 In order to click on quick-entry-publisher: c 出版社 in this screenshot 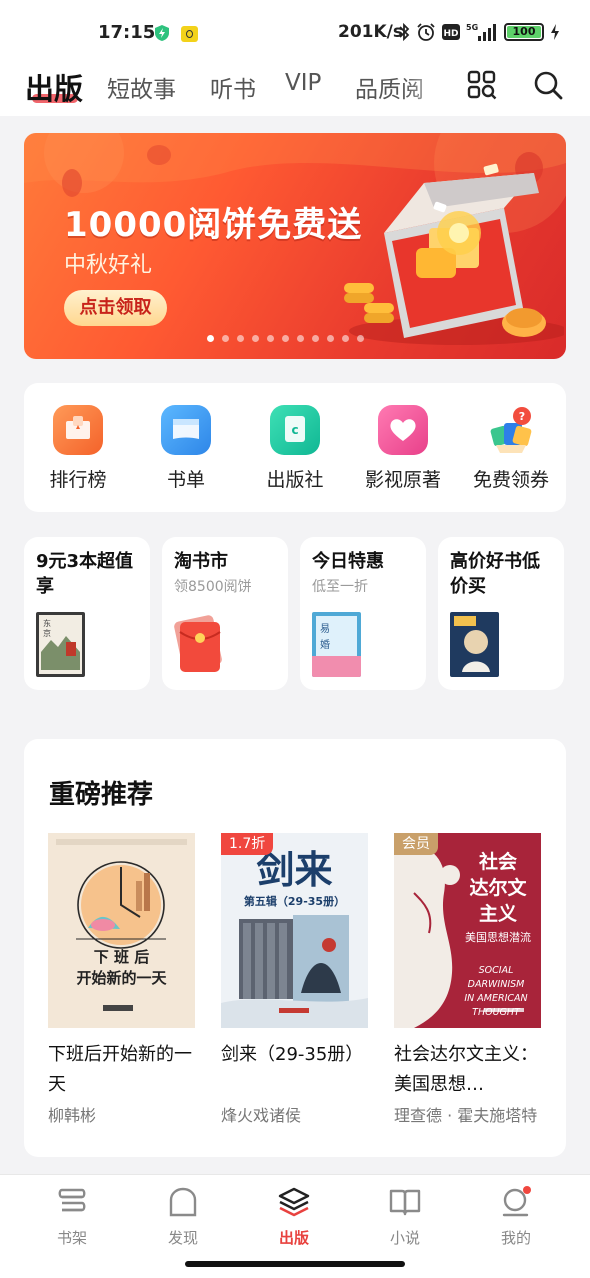, I will do `click(295, 448)`.